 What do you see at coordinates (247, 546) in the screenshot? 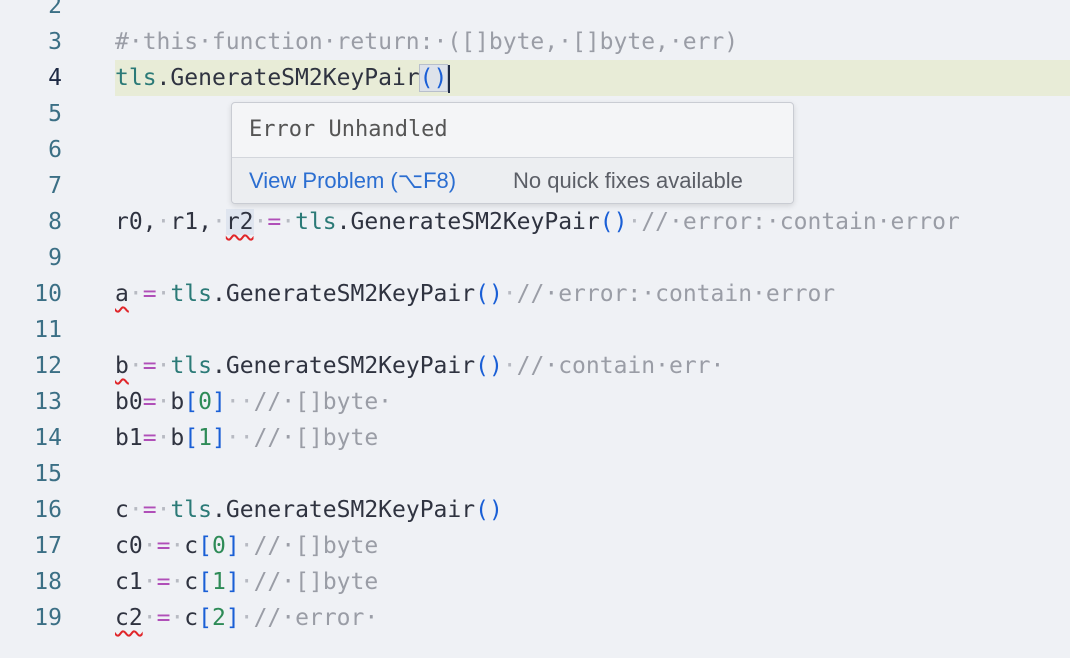
I see `code-text: c0·=·c[0]·//·[]byte` at bounding box center [247, 546].